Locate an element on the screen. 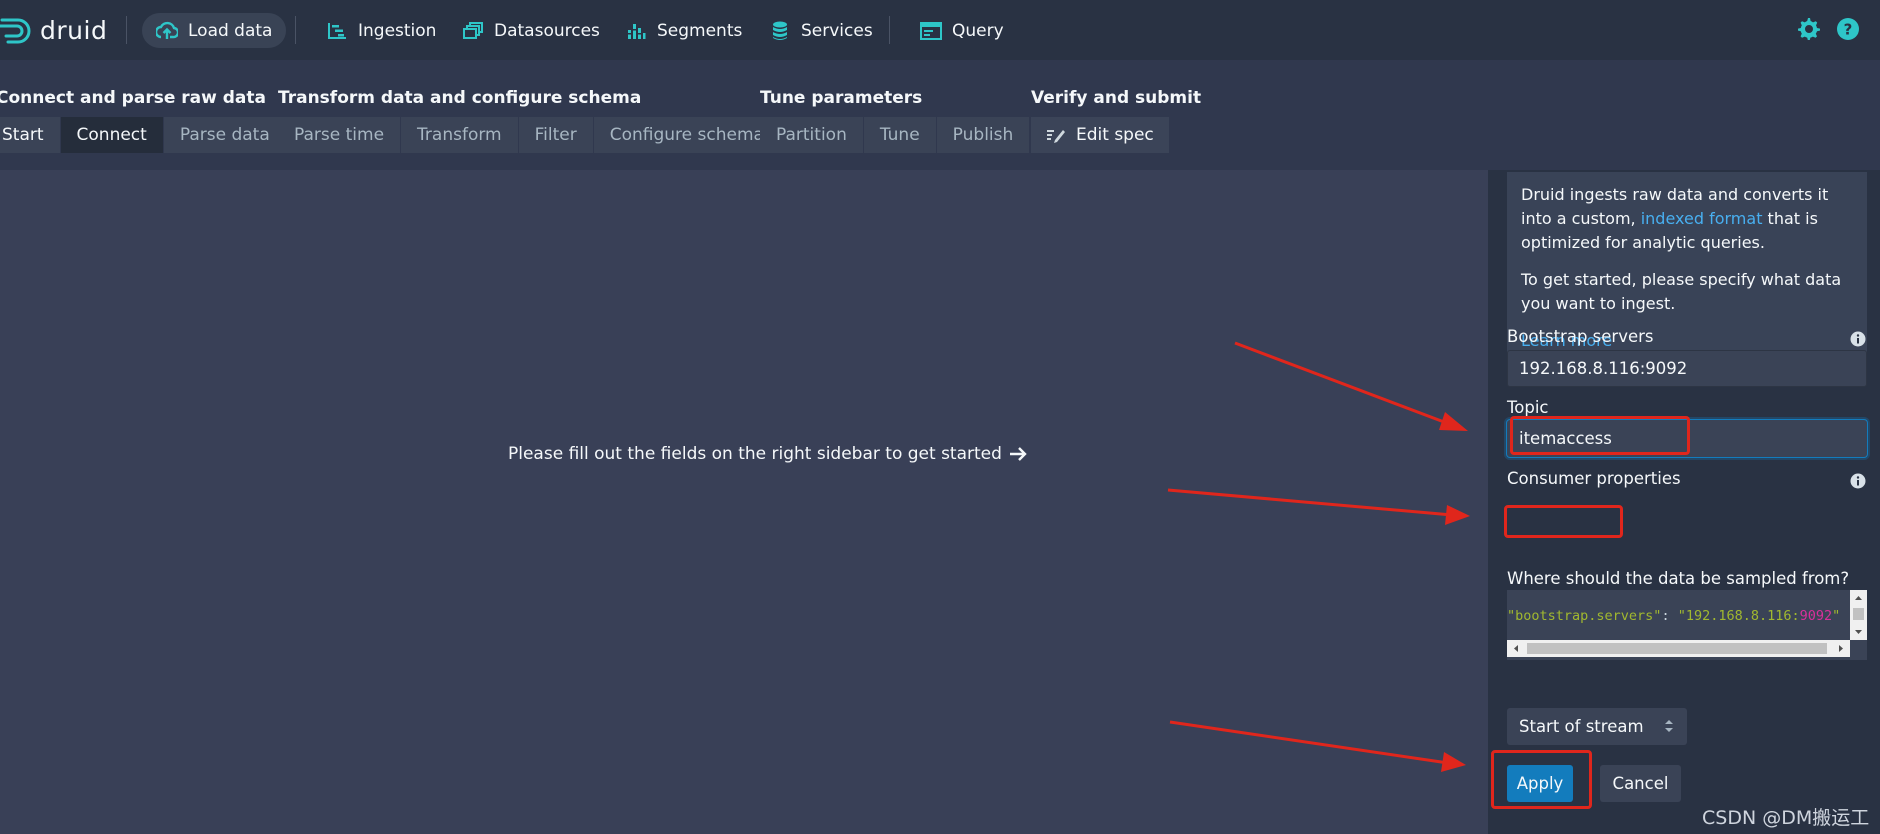 This screenshot has width=1880, height=834. json-colon: : is located at coordinates (1669, 616).